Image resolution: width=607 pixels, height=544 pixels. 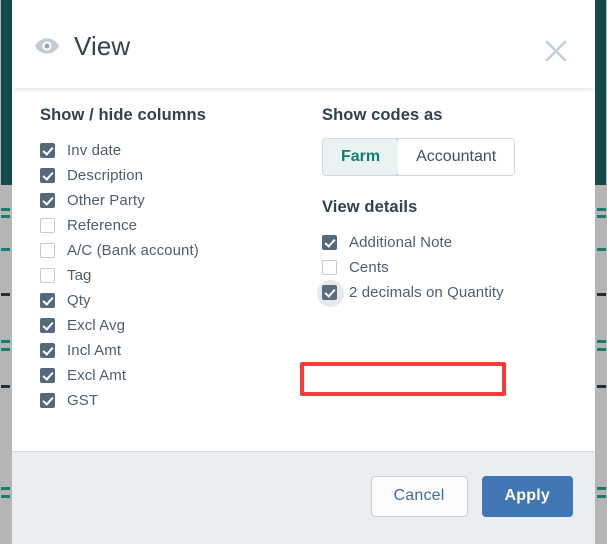 What do you see at coordinates (419, 496) in the screenshot?
I see `cancel-button: Cancel` at bounding box center [419, 496].